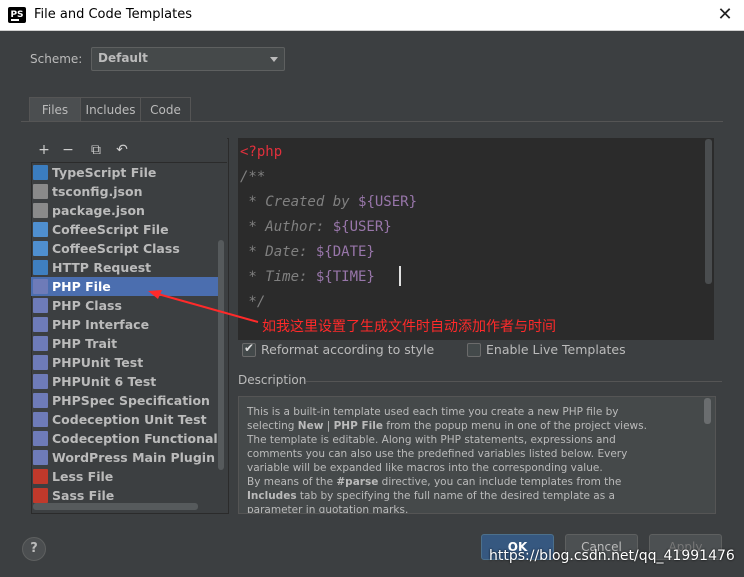 Image resolution: width=744 pixels, height=577 pixels. What do you see at coordinates (102, 267) in the screenshot?
I see `template-item-label: HTTP Request` at bounding box center [102, 267].